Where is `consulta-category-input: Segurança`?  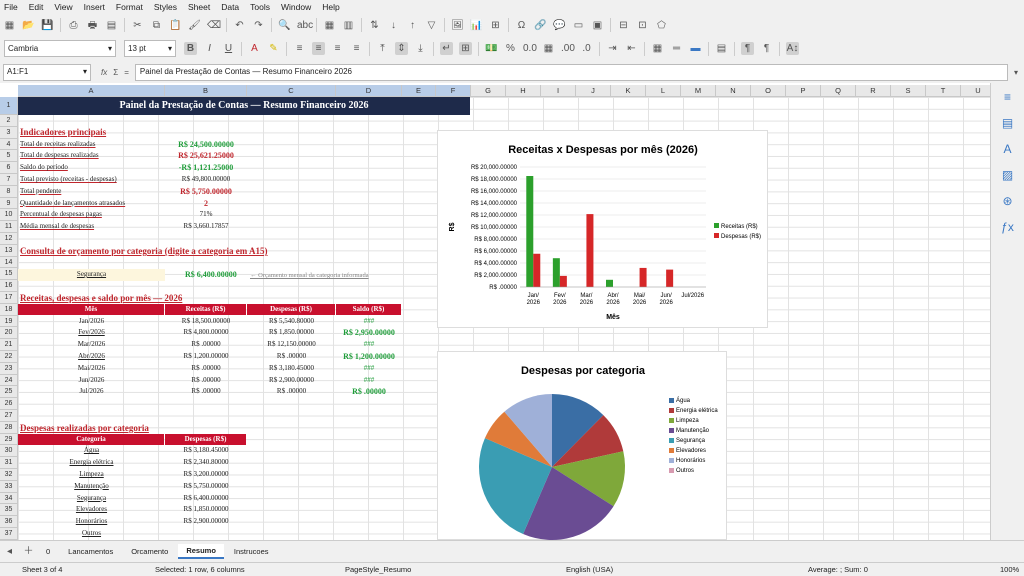 consulta-category-input: Segurança is located at coordinates (91, 275).